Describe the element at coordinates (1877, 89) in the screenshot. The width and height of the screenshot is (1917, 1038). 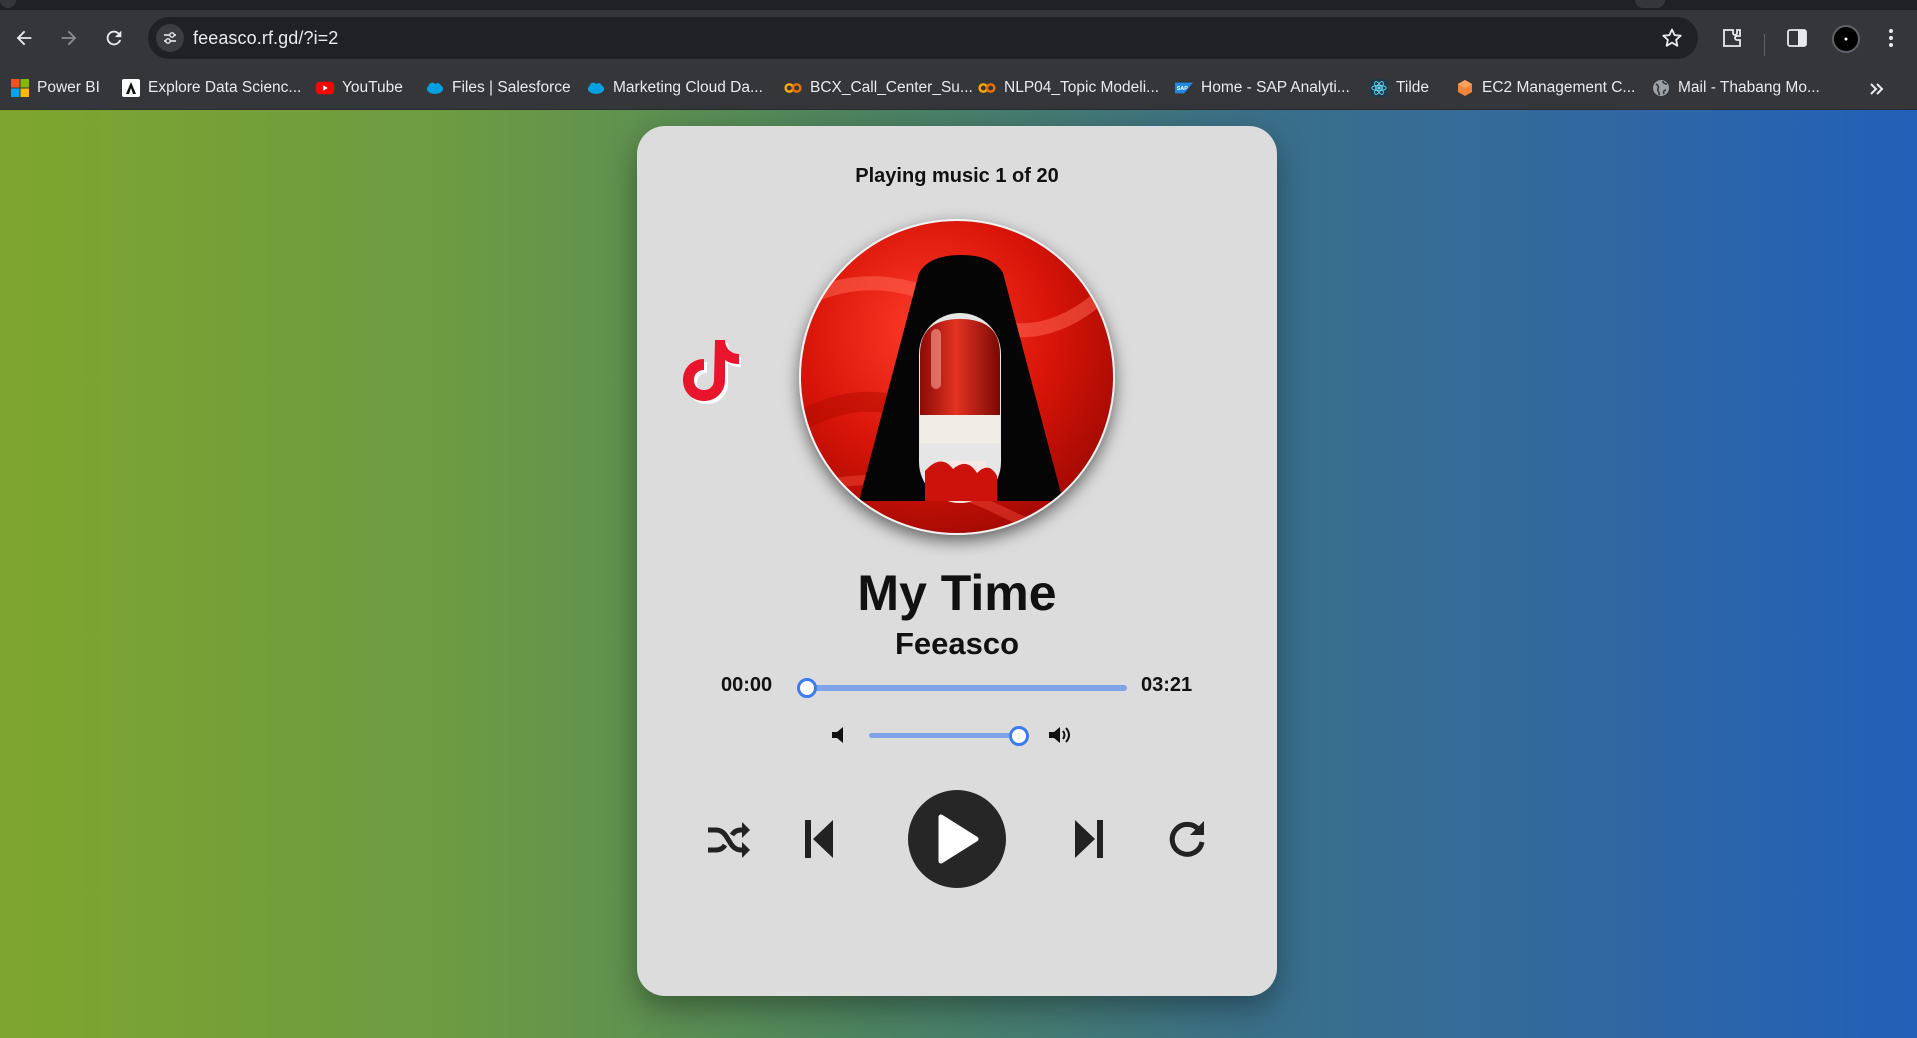
I see `more-bookmarks-icon` at that location.